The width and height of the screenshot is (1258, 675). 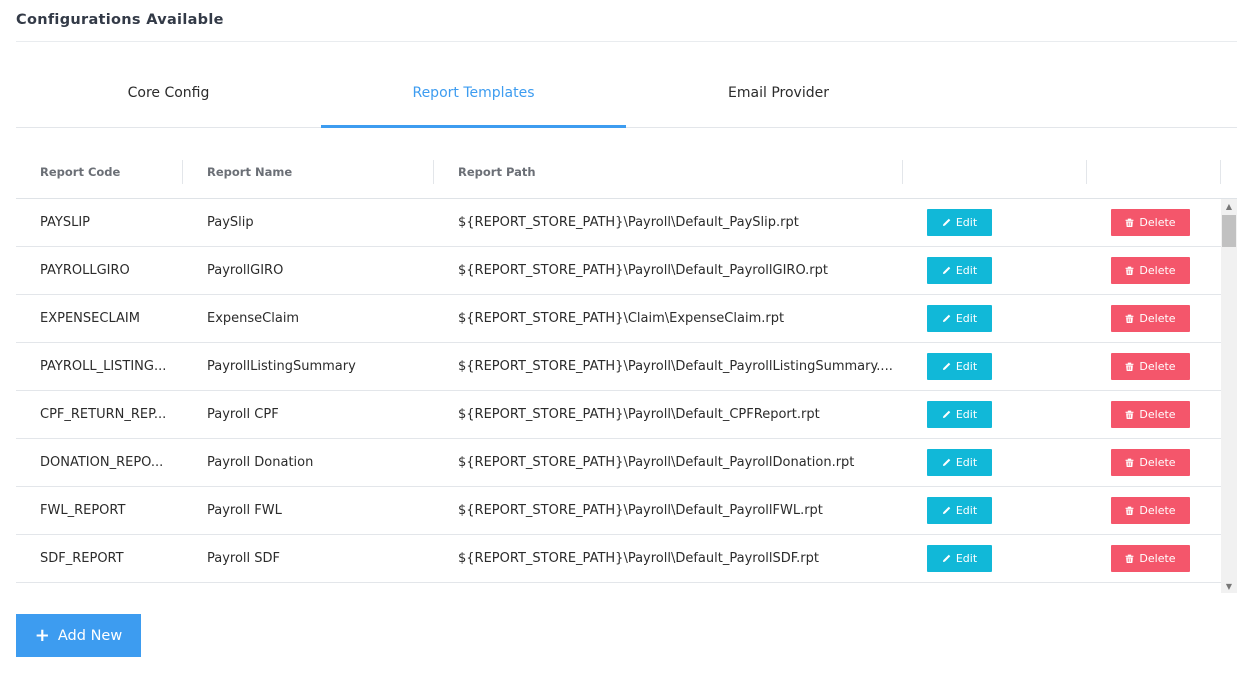 What do you see at coordinates (90, 635) in the screenshot?
I see `add-new-label: Add New` at bounding box center [90, 635].